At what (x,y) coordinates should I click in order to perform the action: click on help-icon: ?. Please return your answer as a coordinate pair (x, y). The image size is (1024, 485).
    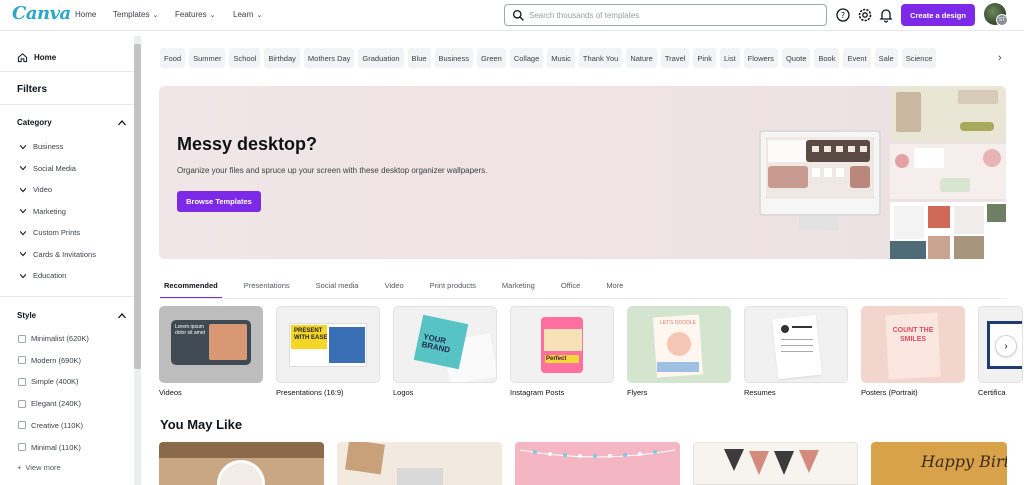
    Looking at the image, I should click on (843, 15).